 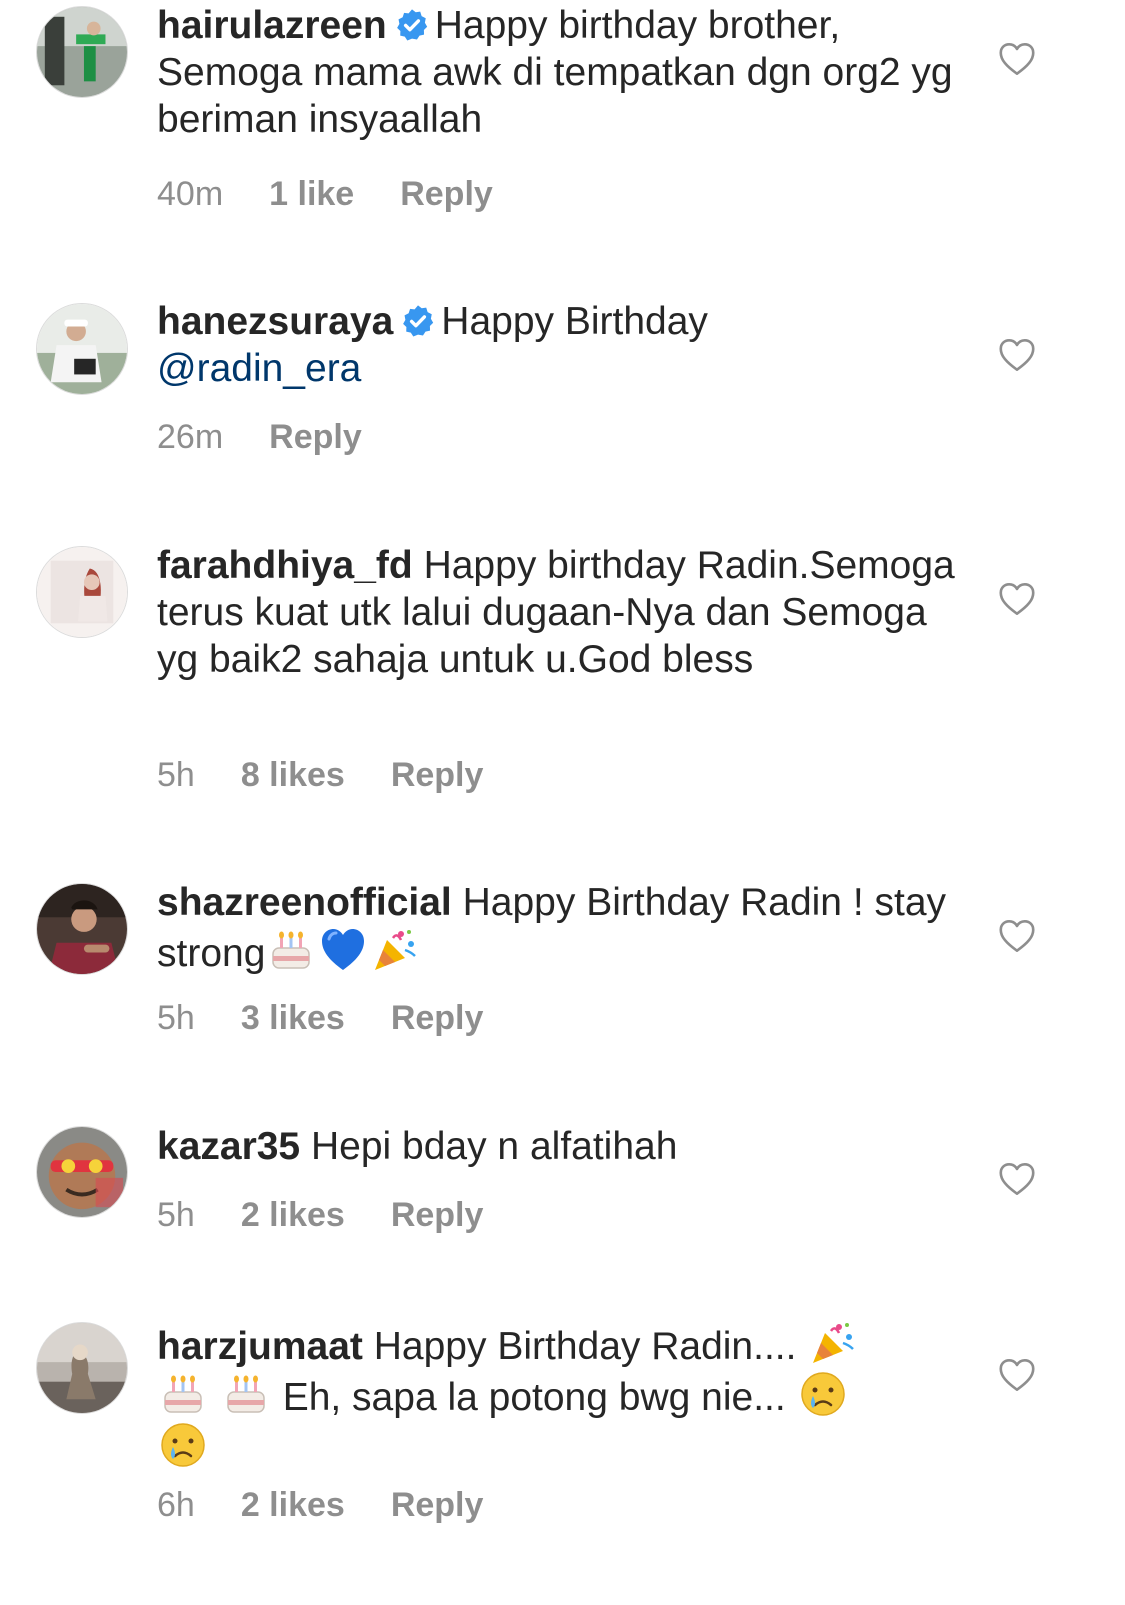 I want to click on comment-meta: 6h 2 likes Reply, so click(x=343, y=1505).